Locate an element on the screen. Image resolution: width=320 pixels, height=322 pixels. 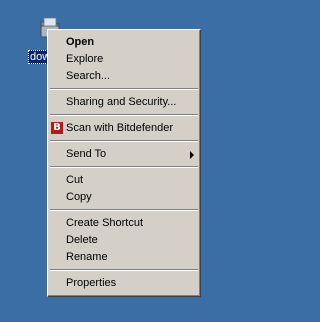
menu-item-rename: Rename is located at coordinates (124, 257).